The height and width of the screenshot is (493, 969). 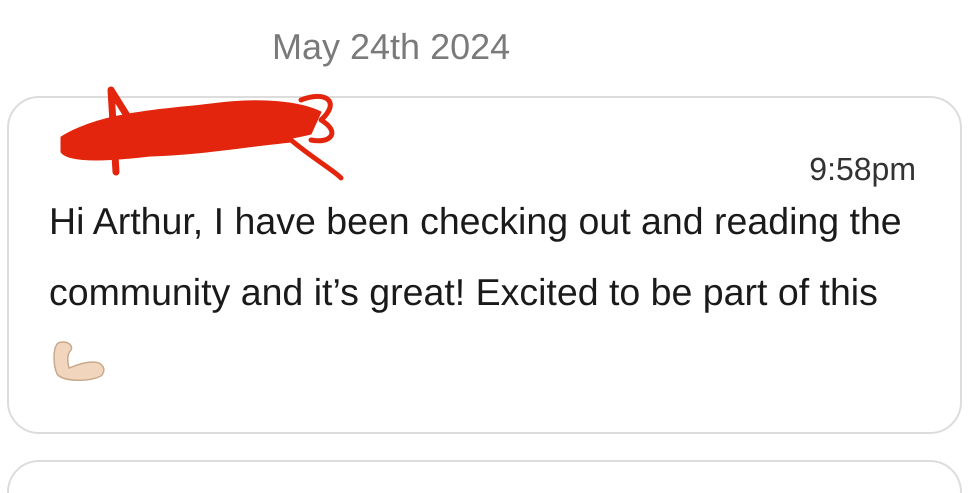 What do you see at coordinates (862, 169) in the screenshot?
I see `message-time: 9:58pm` at bounding box center [862, 169].